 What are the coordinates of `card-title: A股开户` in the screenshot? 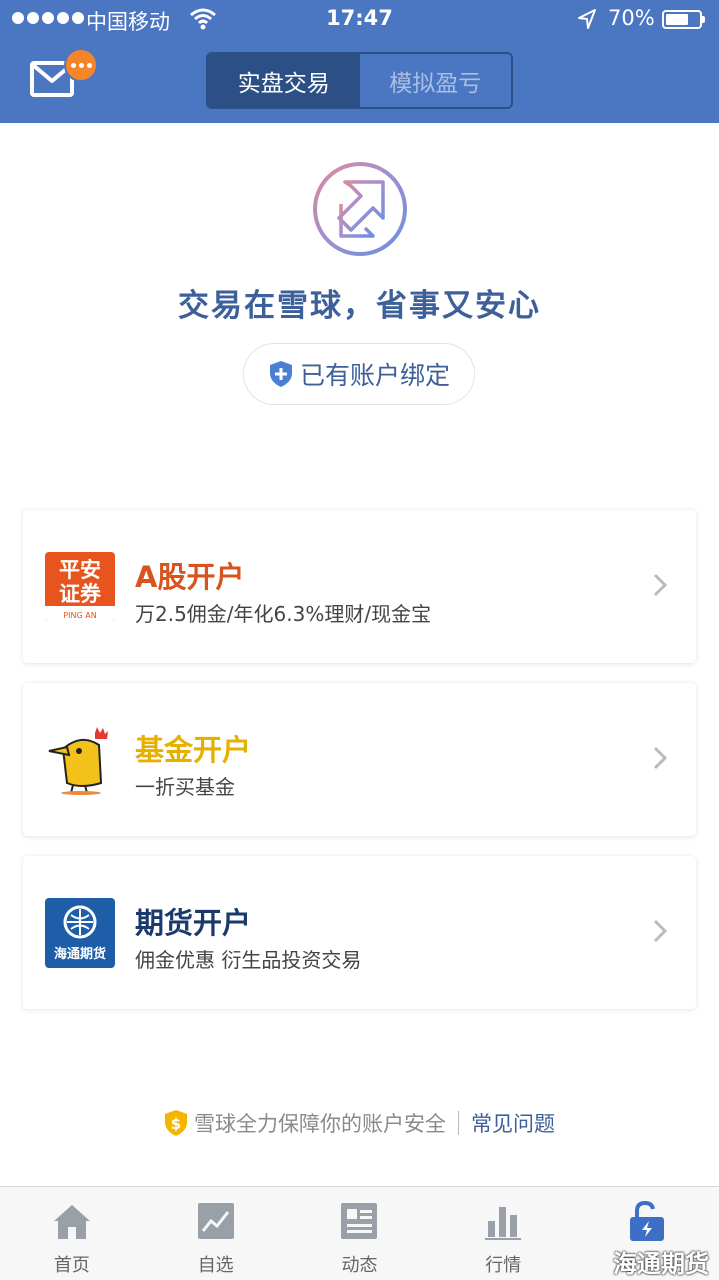 It's located at (190, 577).